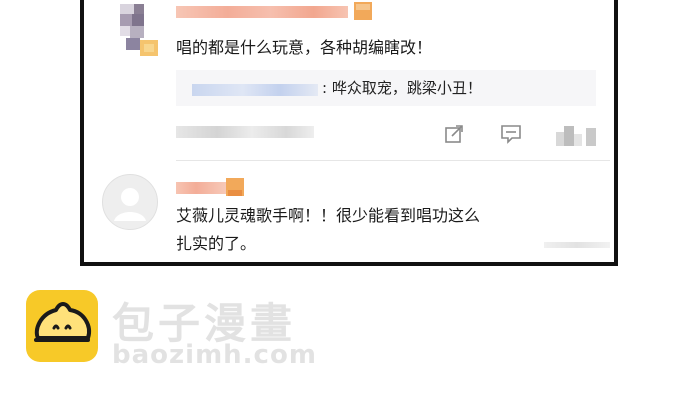 The height and width of the screenshot is (398, 680). I want to click on timestamp-blurred, so click(245, 132).